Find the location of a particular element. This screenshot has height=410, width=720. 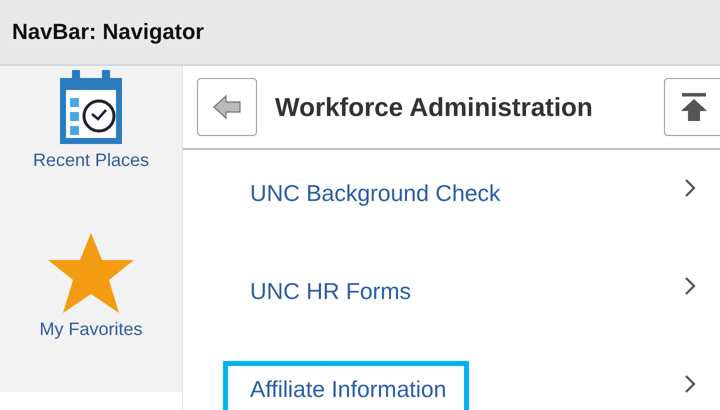

menu-link: UNC HR Forms is located at coordinates (328, 299).